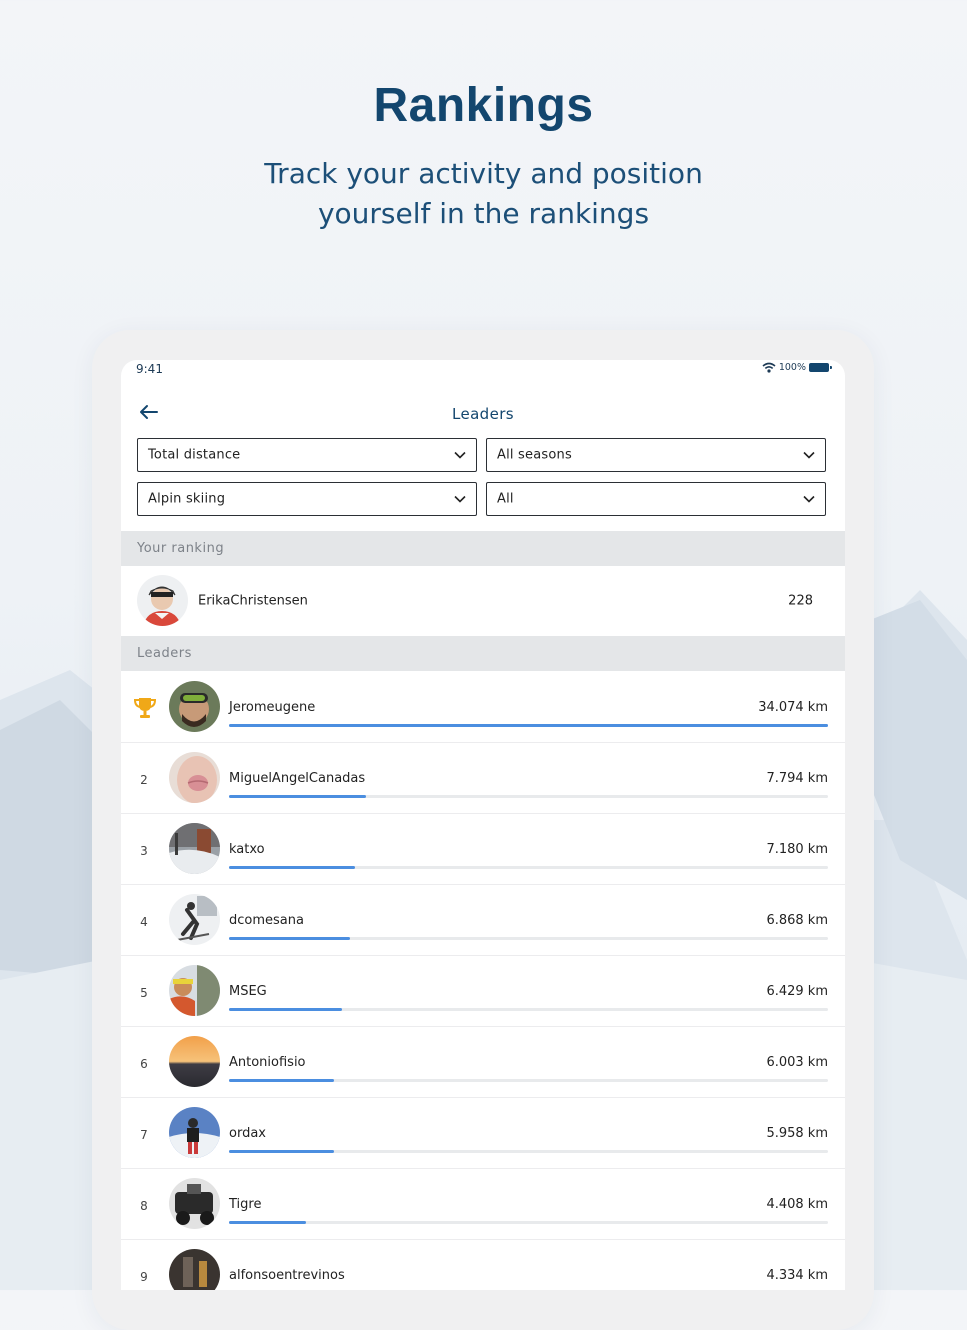 This screenshot has width=967, height=1330. What do you see at coordinates (483, 1204) in the screenshot?
I see `leader-row: 8 Tigre 4.408 km` at bounding box center [483, 1204].